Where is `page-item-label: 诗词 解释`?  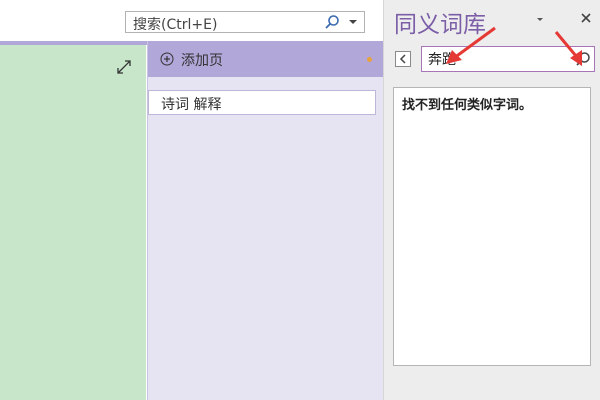
page-item-label: 诗词 解释 is located at coordinates (191, 105).